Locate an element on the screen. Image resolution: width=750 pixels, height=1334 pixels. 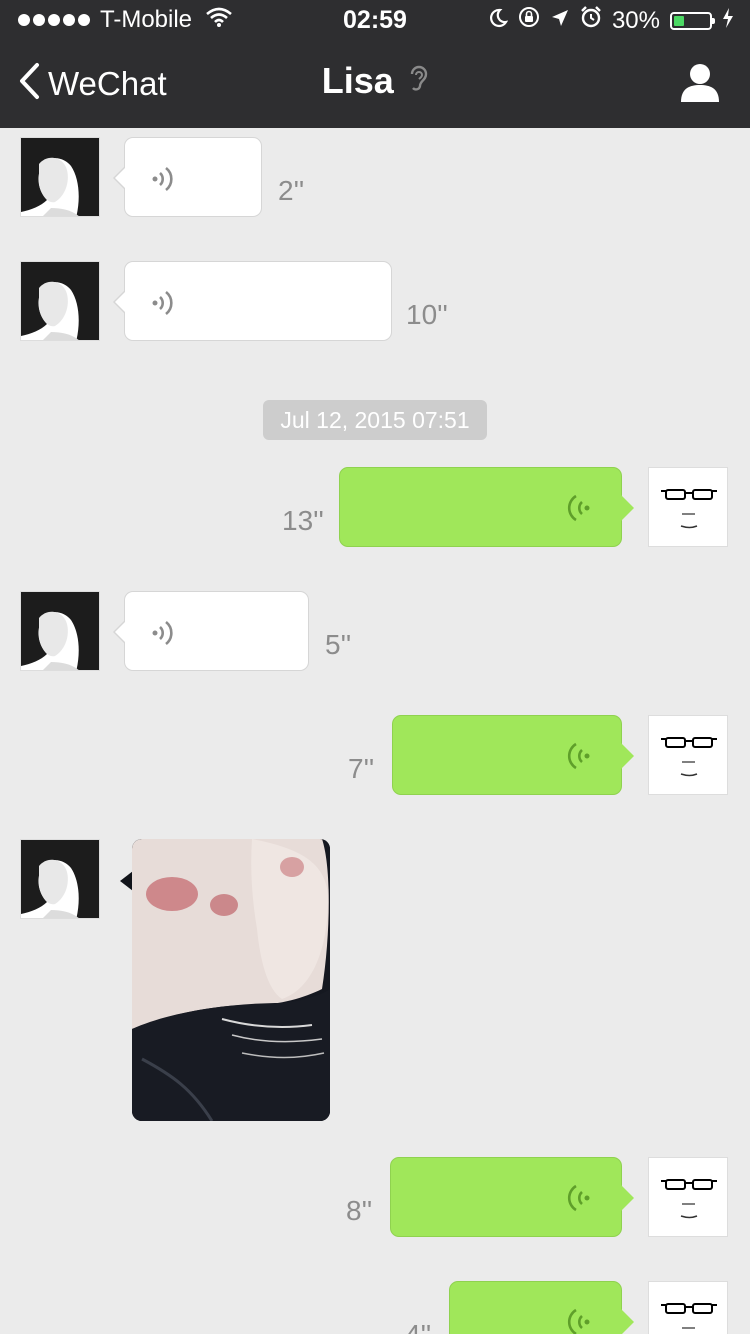
voice-duration: 5'' is located at coordinates (338, 644).